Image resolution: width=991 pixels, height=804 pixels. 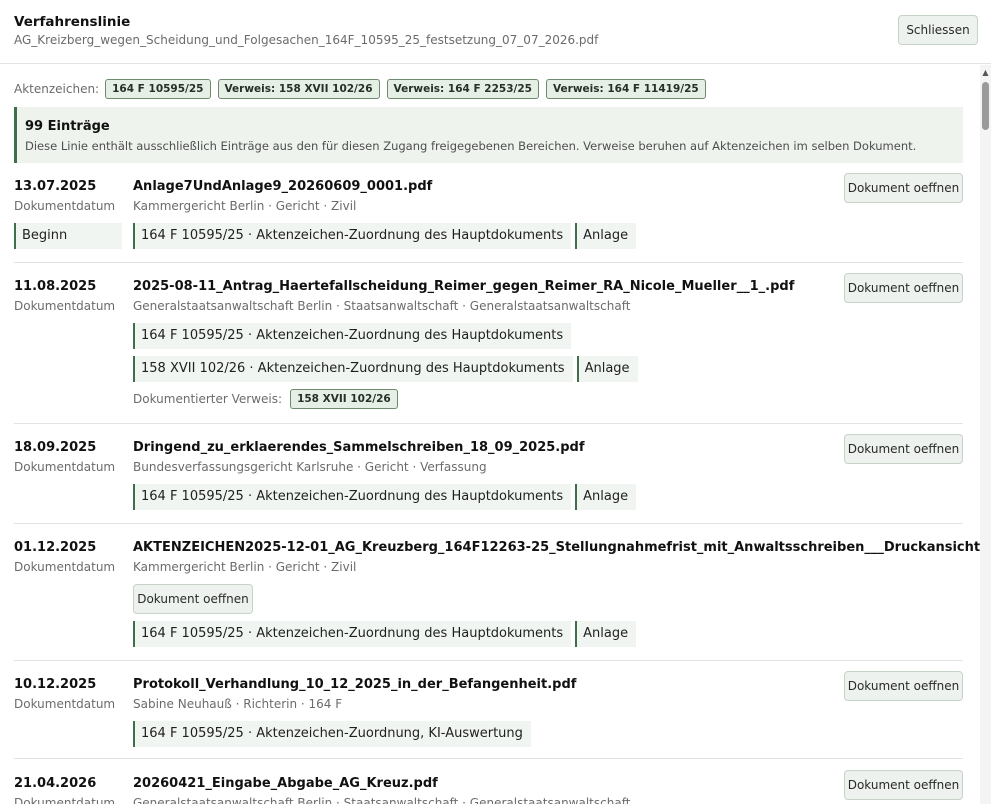 I want to click on scrollbar-thumb, so click(x=985, y=106).